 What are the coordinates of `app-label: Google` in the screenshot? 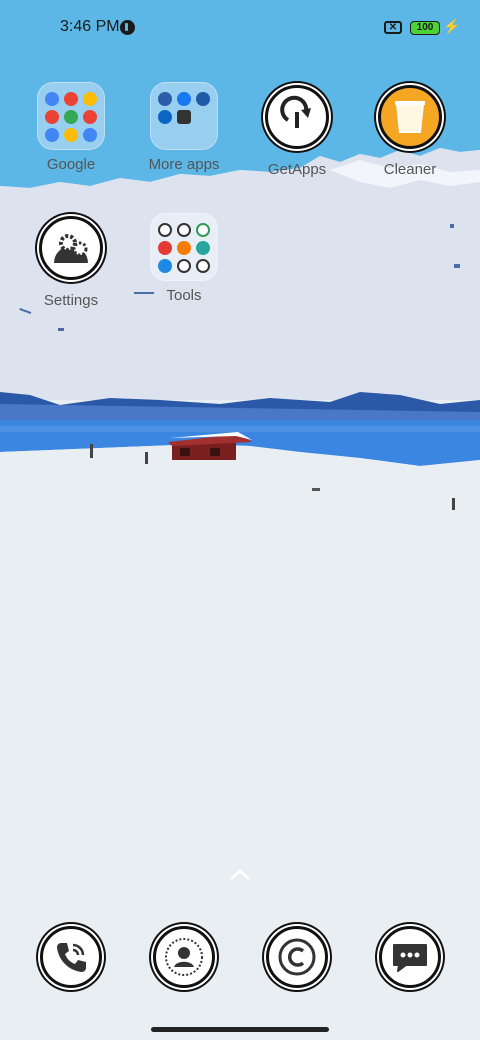 It's located at (71, 164).